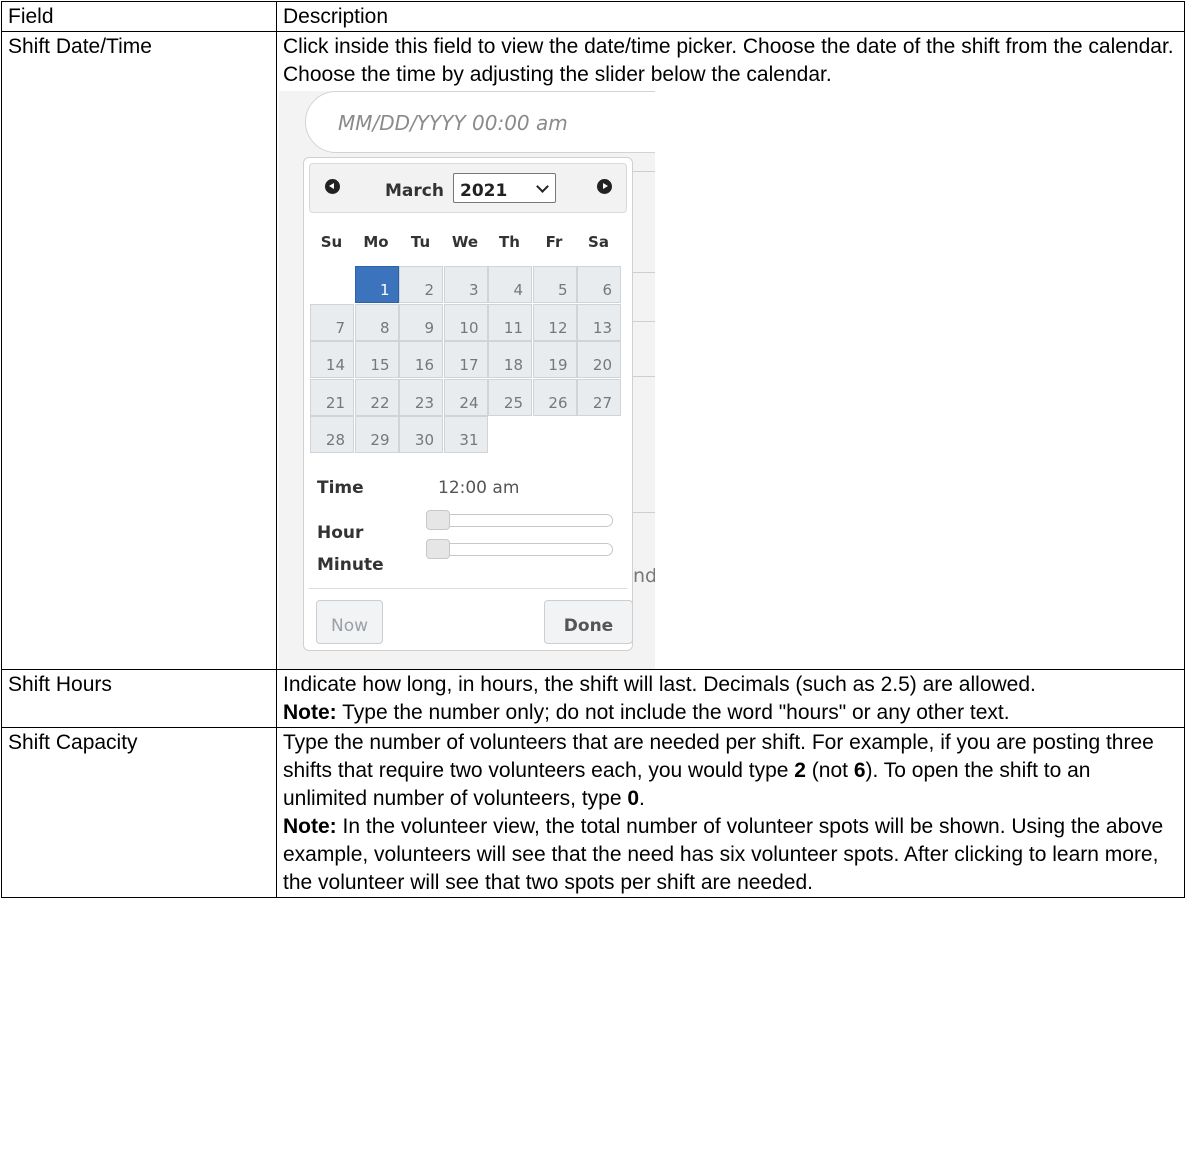 This screenshot has height=1159, width=1186. Describe the element at coordinates (421, 397) in the screenshot. I see `calendar-day: 23` at that location.